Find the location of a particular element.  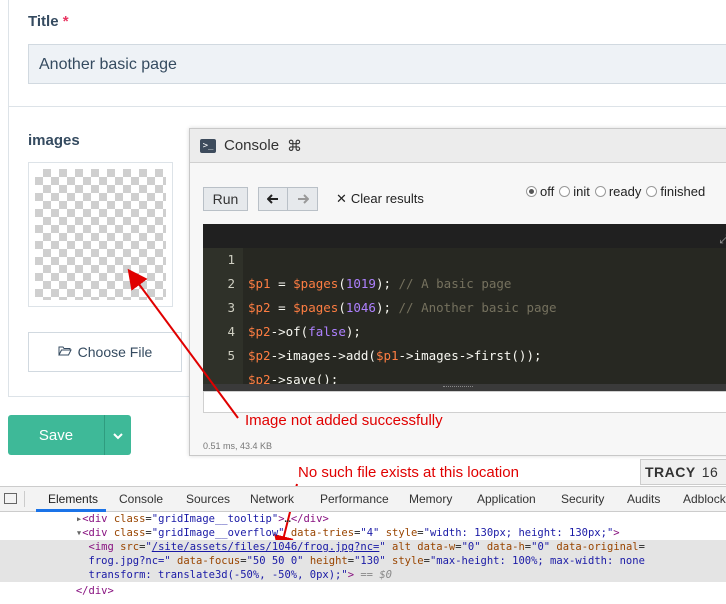

tab-adblock: Adblock is located at coordinates (704, 499).